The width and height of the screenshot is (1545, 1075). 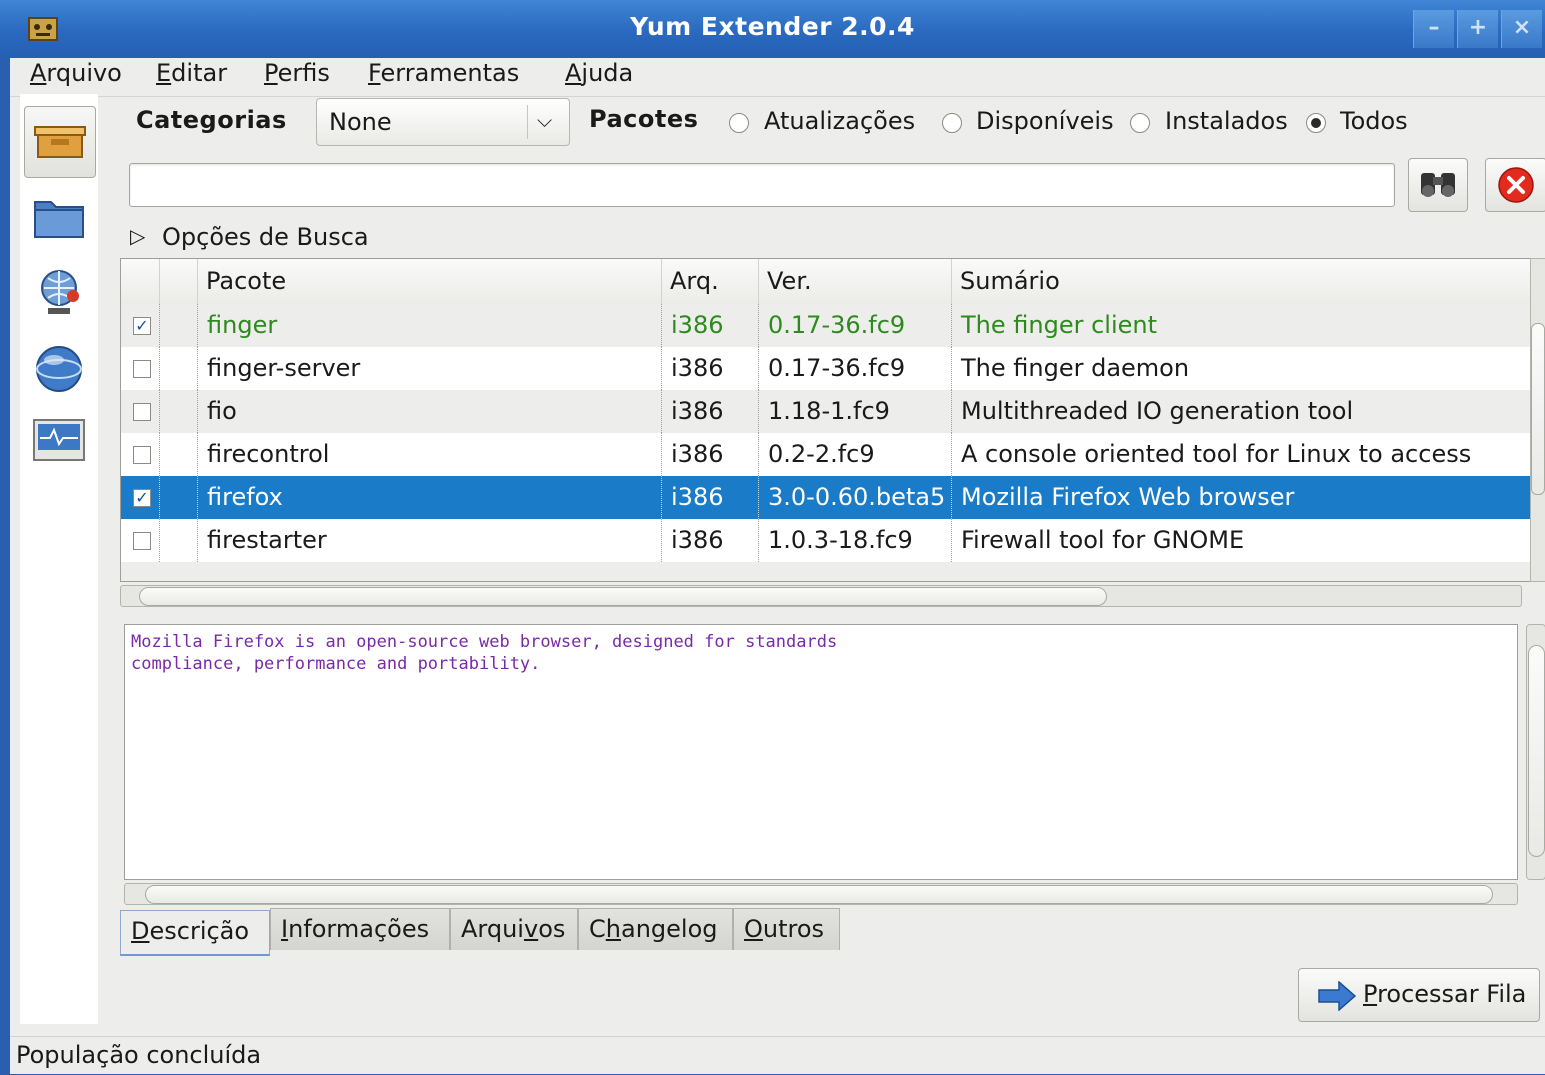 What do you see at coordinates (443, 77) in the screenshot?
I see `menu-ferramentas: Ferramentas` at bounding box center [443, 77].